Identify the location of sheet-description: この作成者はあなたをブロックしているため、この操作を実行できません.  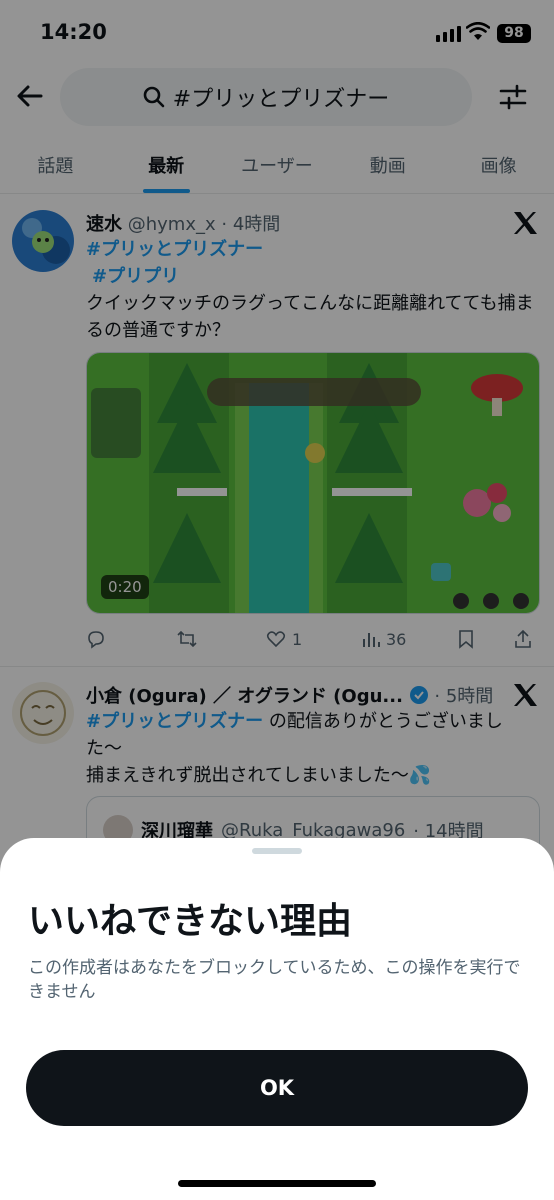
(274, 980).